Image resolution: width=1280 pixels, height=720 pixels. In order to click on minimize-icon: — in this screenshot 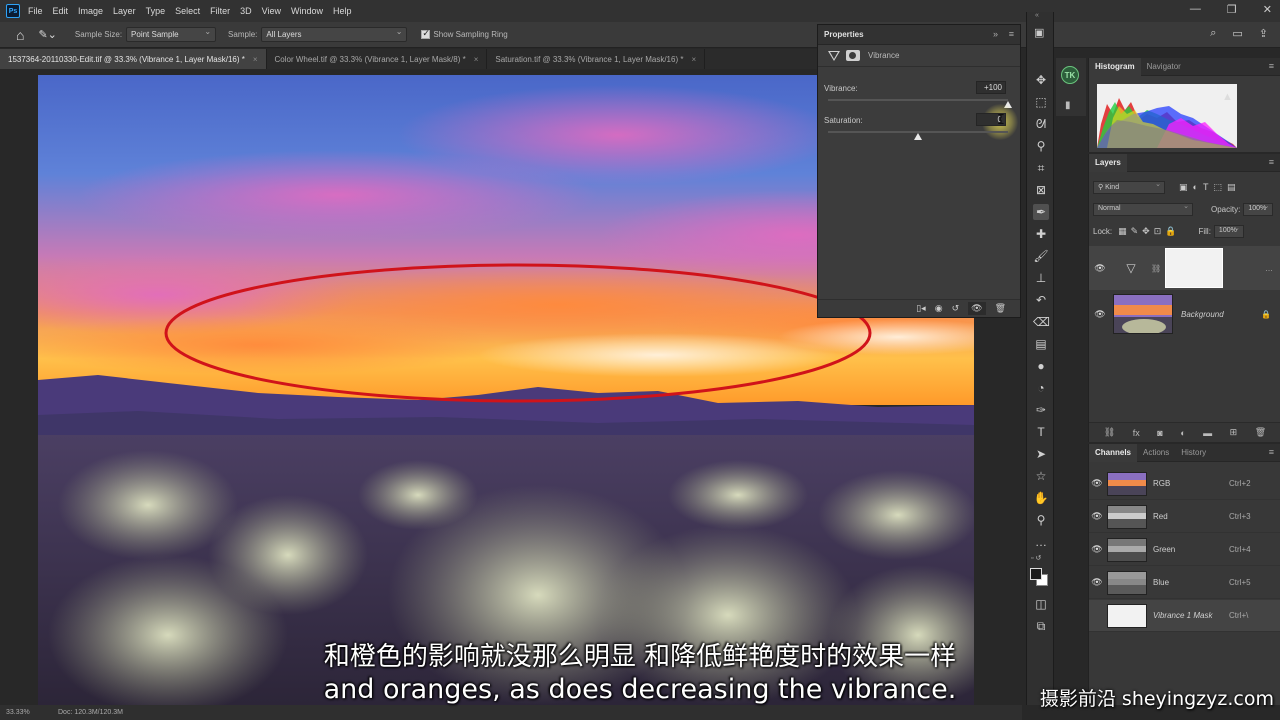, I will do `click(1195, 9)`.